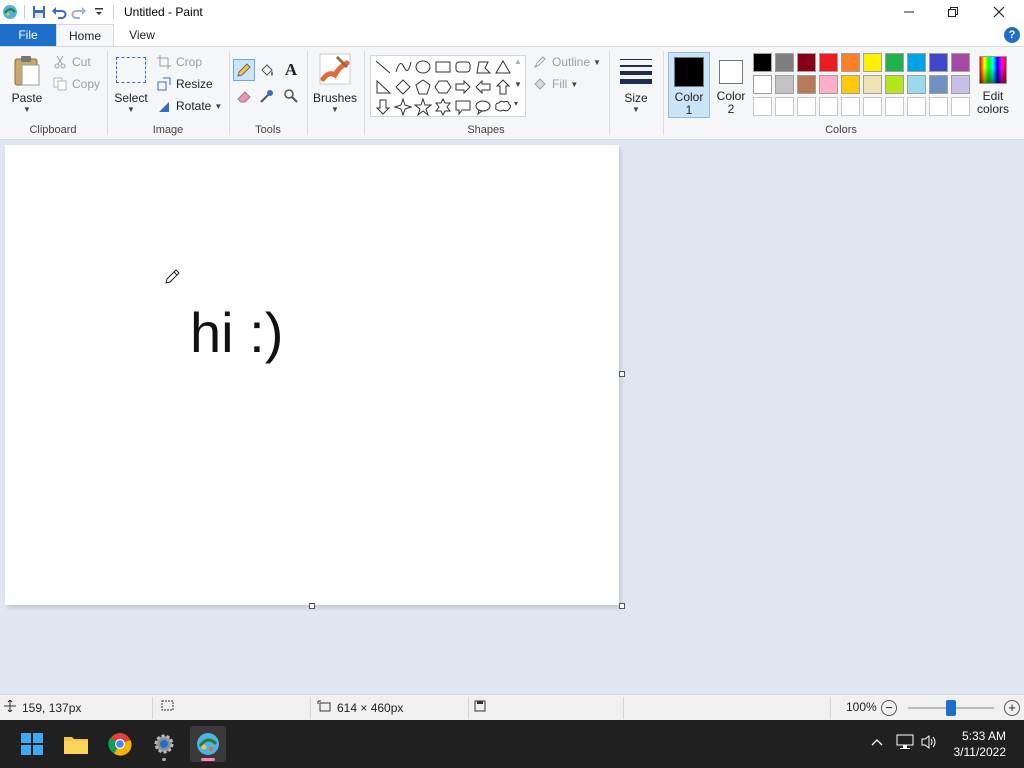 The height and width of the screenshot is (768, 1024). I want to click on save-icon, so click(39, 12).